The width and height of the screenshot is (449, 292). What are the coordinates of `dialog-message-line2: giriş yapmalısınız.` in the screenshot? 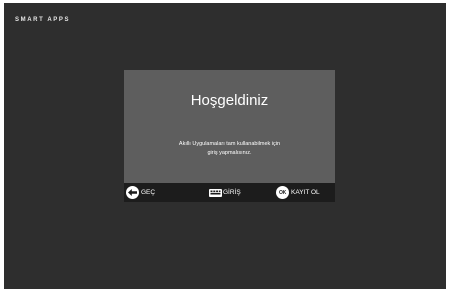 It's located at (229, 153).